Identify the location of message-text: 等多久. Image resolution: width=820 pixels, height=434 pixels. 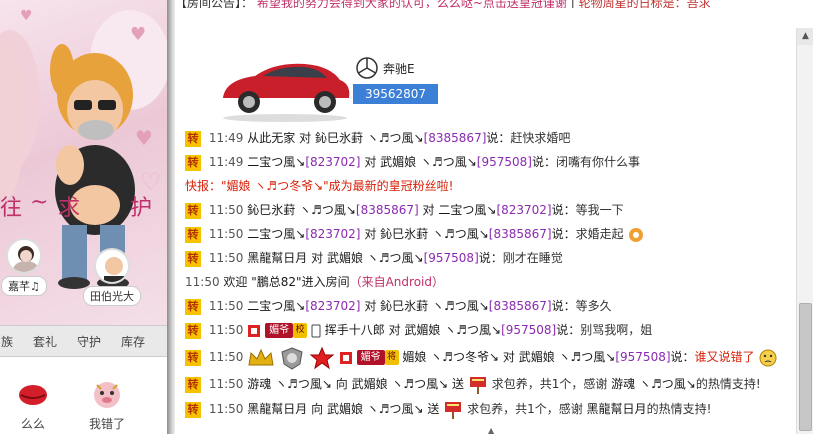
(593, 306).